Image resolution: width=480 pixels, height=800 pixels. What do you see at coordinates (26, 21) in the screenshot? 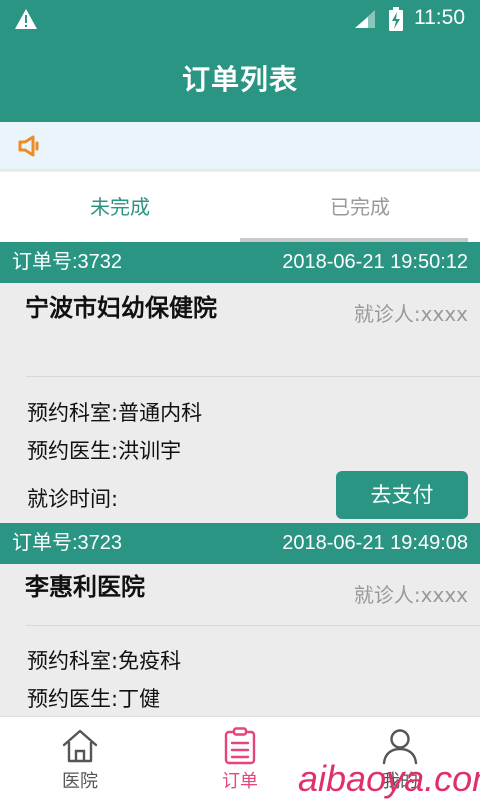
I see `warning-icon` at bounding box center [26, 21].